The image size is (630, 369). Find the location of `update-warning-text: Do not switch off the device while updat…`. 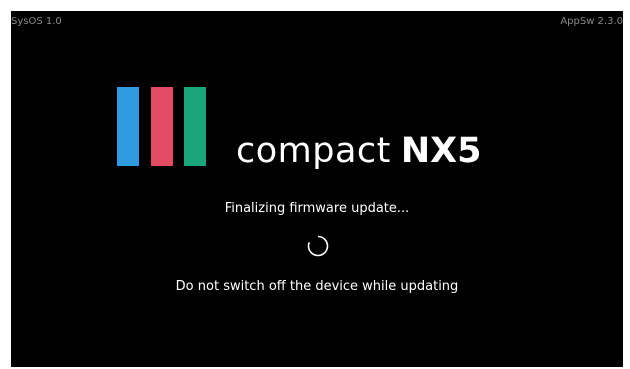

update-warning-text: Do not switch off the device while updat… is located at coordinates (317, 286).